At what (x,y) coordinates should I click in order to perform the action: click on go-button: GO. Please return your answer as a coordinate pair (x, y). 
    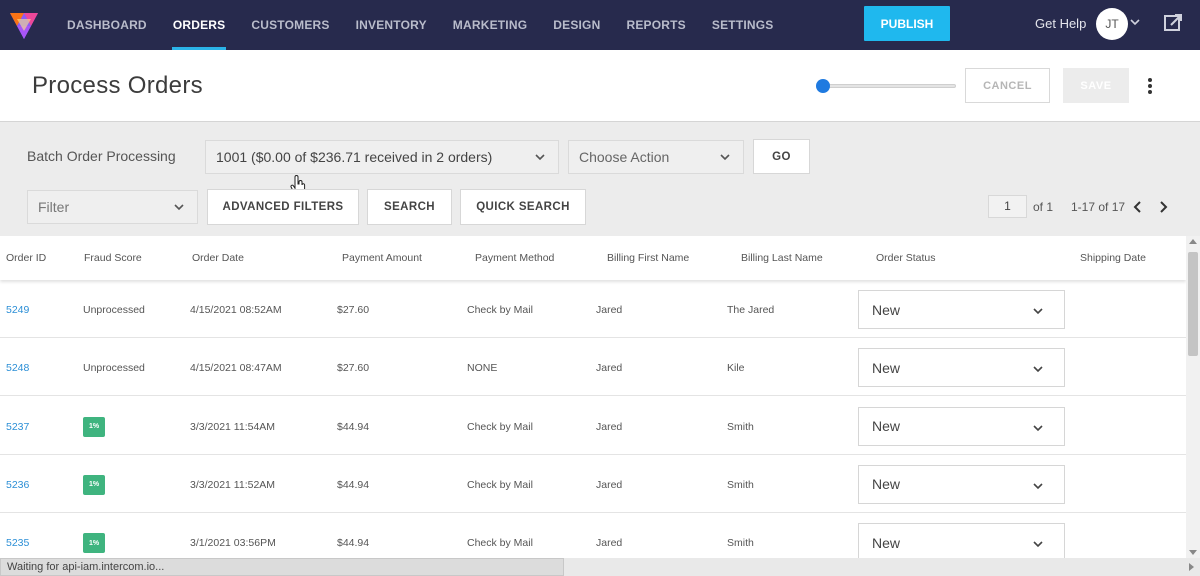
    Looking at the image, I should click on (781, 156).